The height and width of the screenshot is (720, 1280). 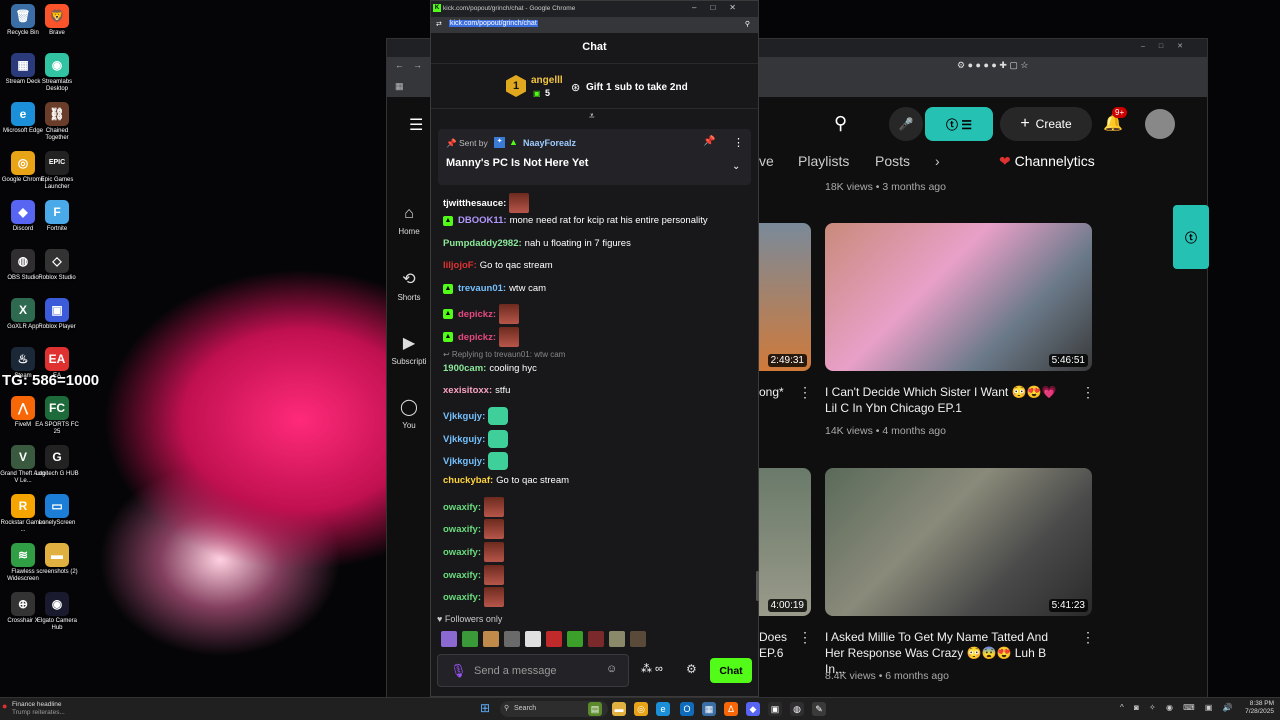 What do you see at coordinates (637, 87) in the screenshot?
I see `gift-sub-cta: Gift 1 sub to take 2nd` at bounding box center [637, 87].